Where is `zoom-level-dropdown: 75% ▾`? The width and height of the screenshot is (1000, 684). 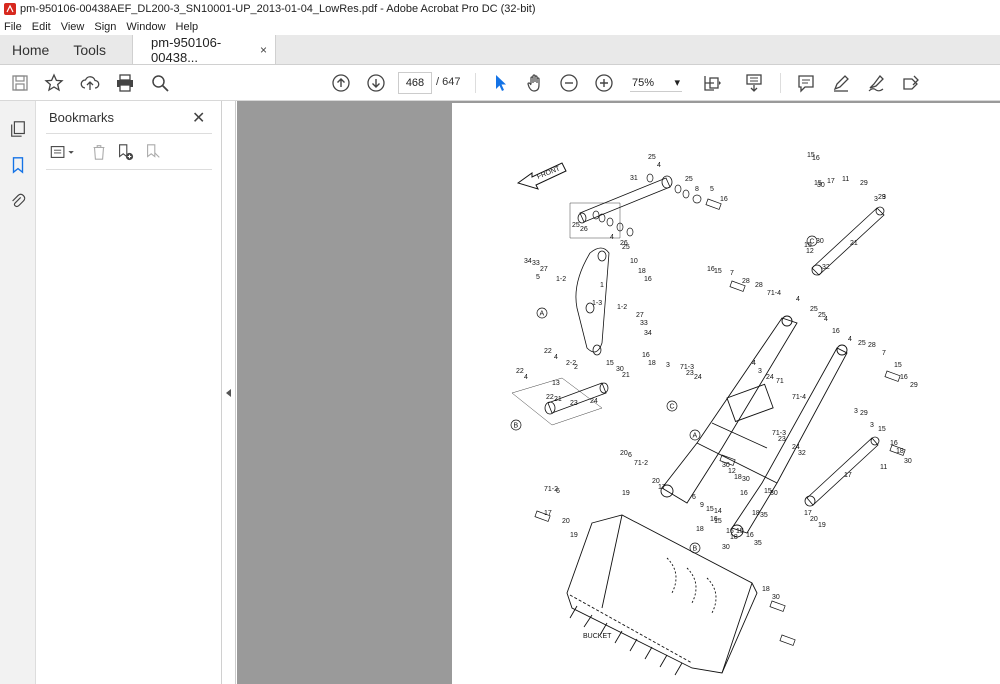
zoom-level-dropdown: 75% ▾ is located at coordinates (656, 83).